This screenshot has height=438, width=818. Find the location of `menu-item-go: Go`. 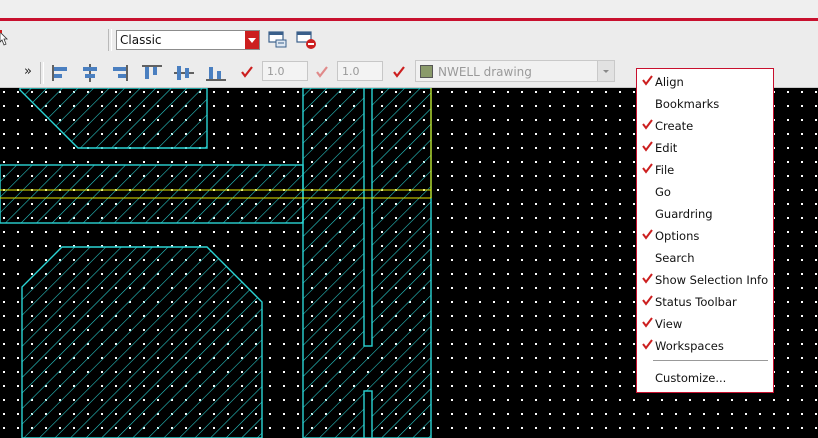

menu-item-go: Go is located at coordinates (705, 192).